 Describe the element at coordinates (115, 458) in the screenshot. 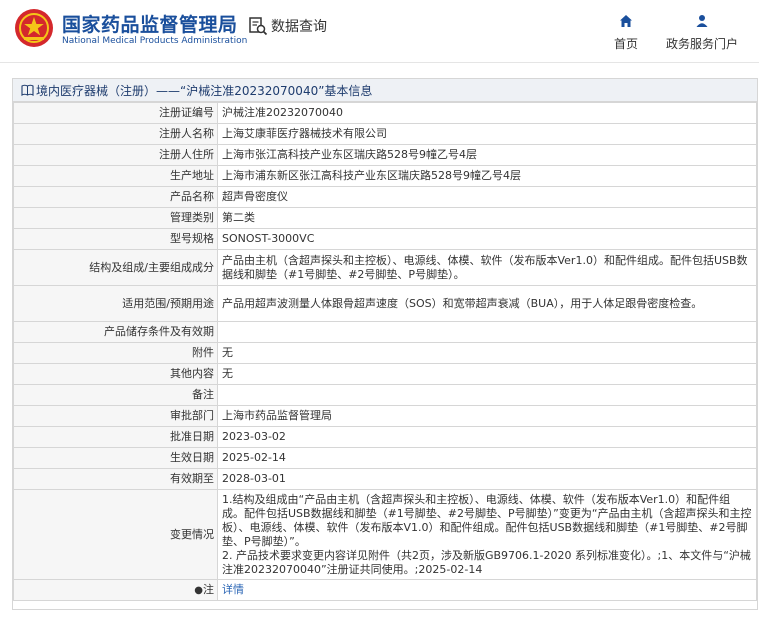

I see `row-label: 生效日期` at that location.